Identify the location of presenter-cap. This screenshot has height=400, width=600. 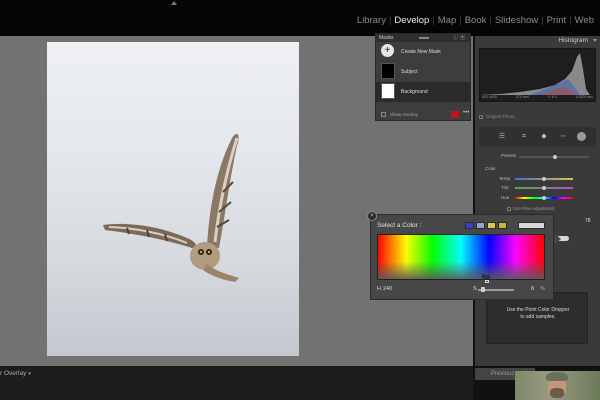
(557, 376).